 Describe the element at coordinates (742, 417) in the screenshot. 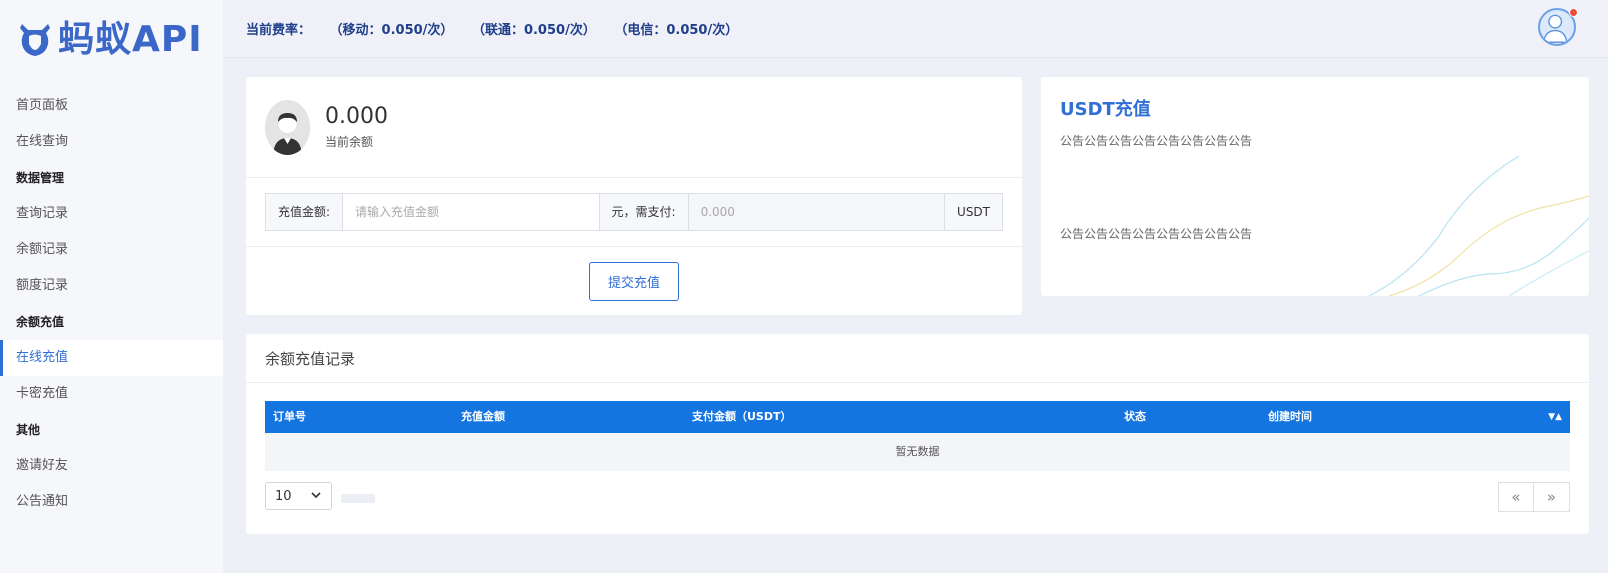

I see `column-pay-amount: 支付金额（USDT）` at that location.